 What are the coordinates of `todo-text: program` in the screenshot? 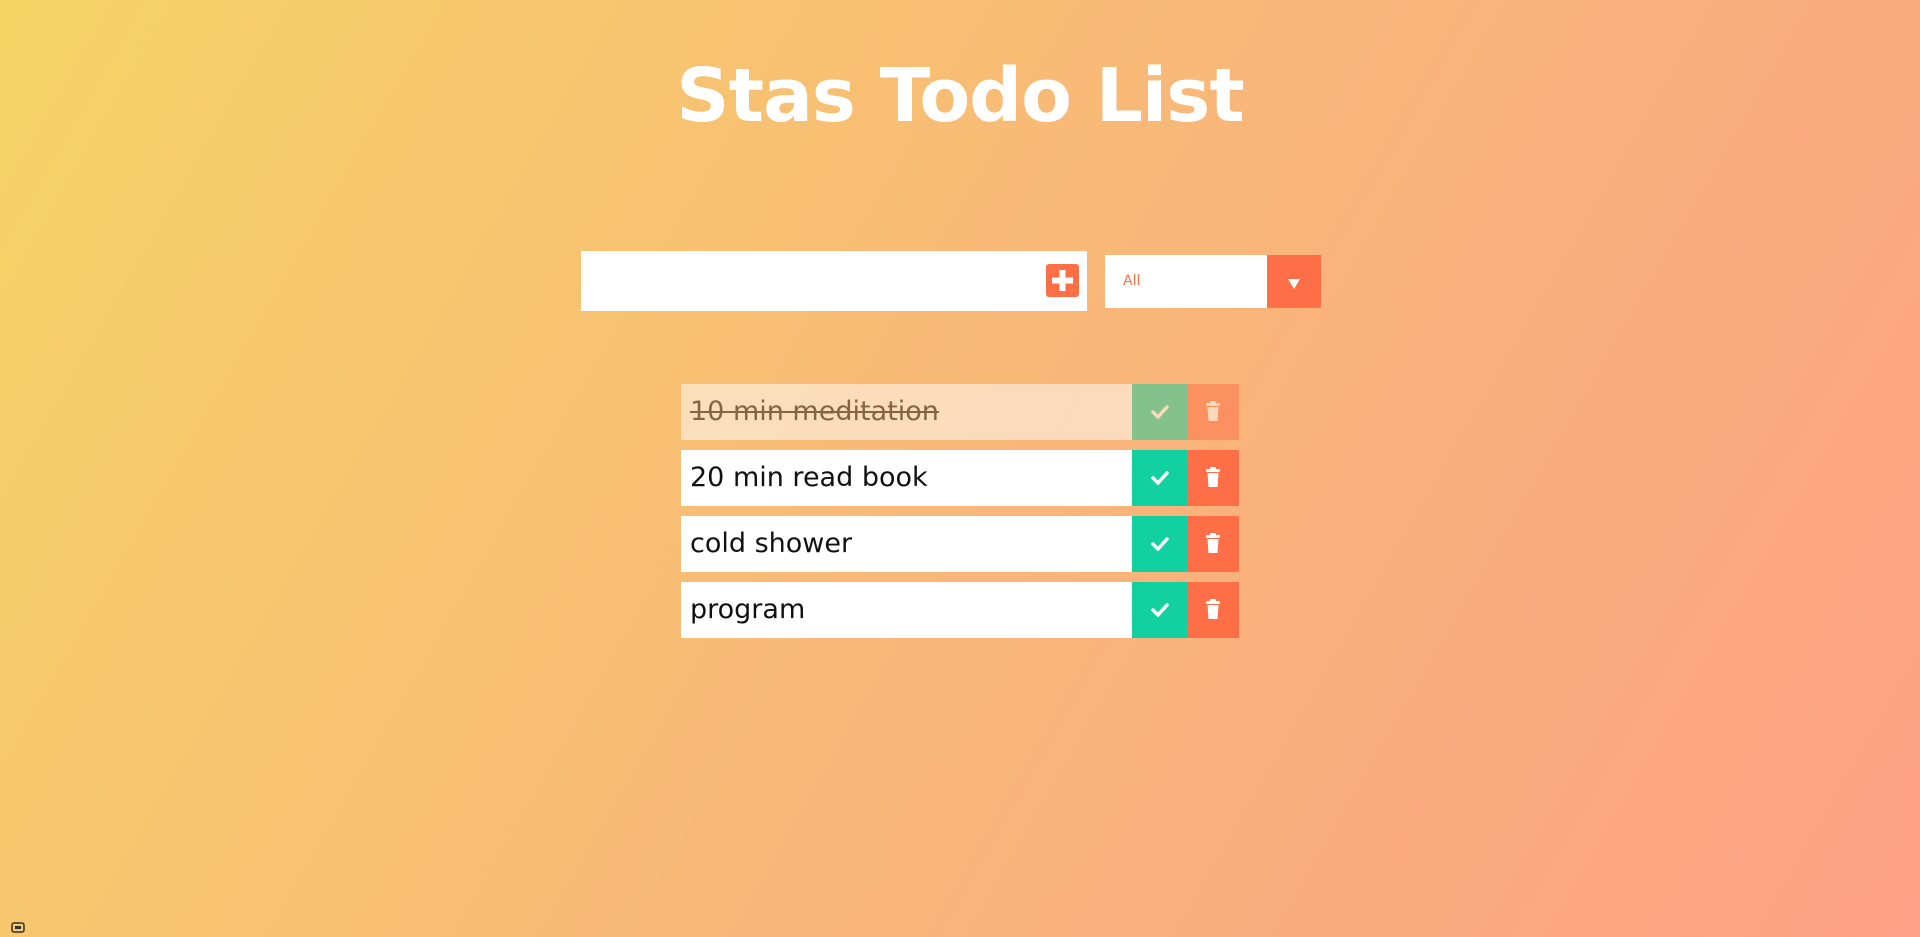 It's located at (748, 609).